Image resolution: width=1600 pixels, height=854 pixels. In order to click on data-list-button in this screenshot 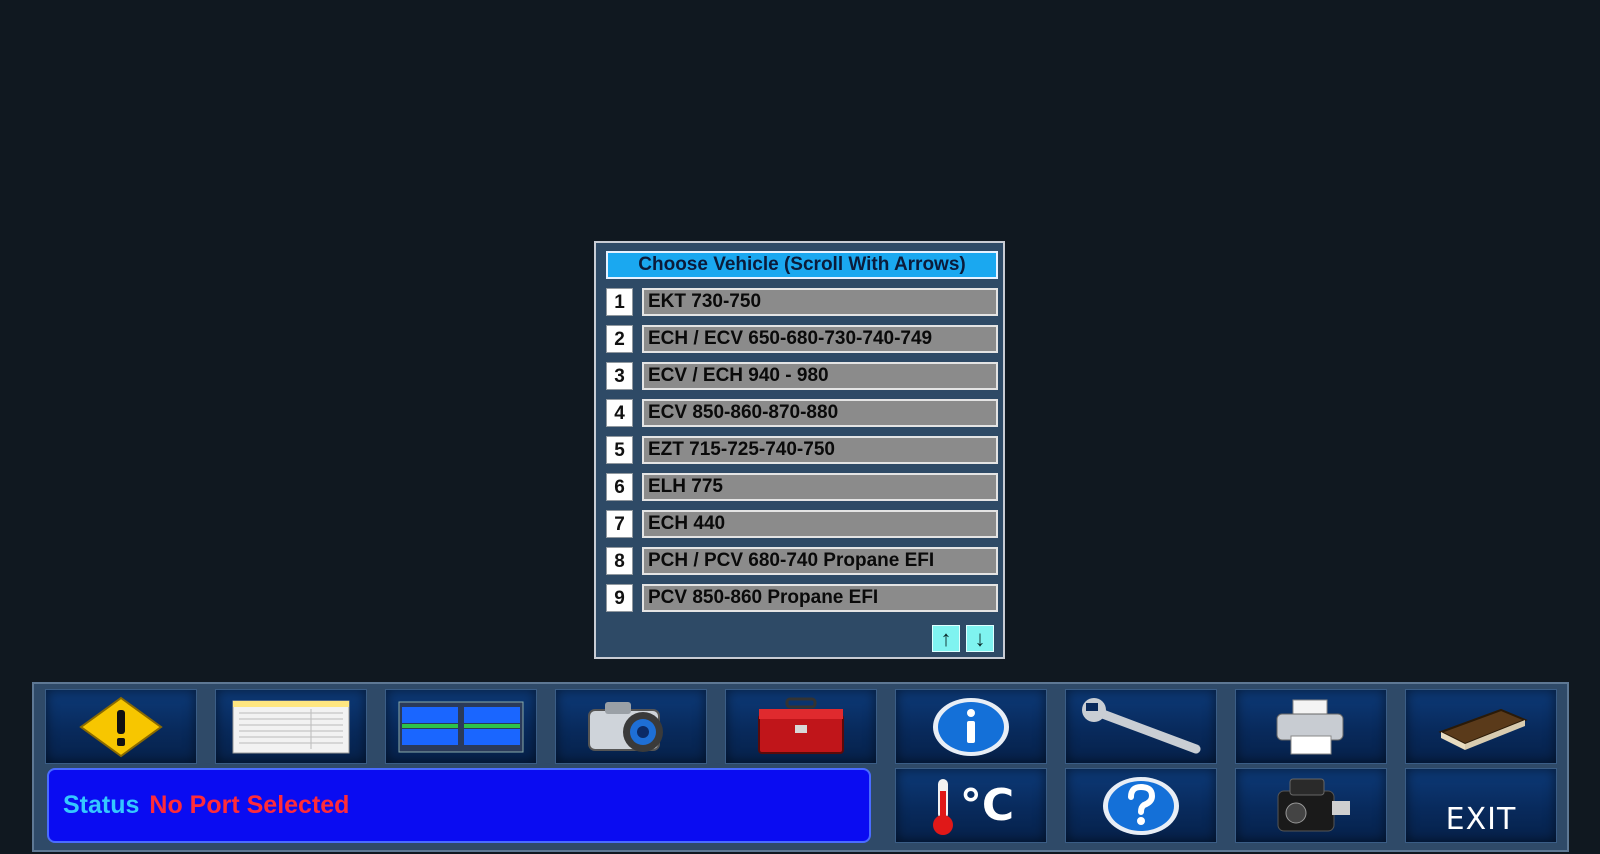, I will do `click(291, 726)`.